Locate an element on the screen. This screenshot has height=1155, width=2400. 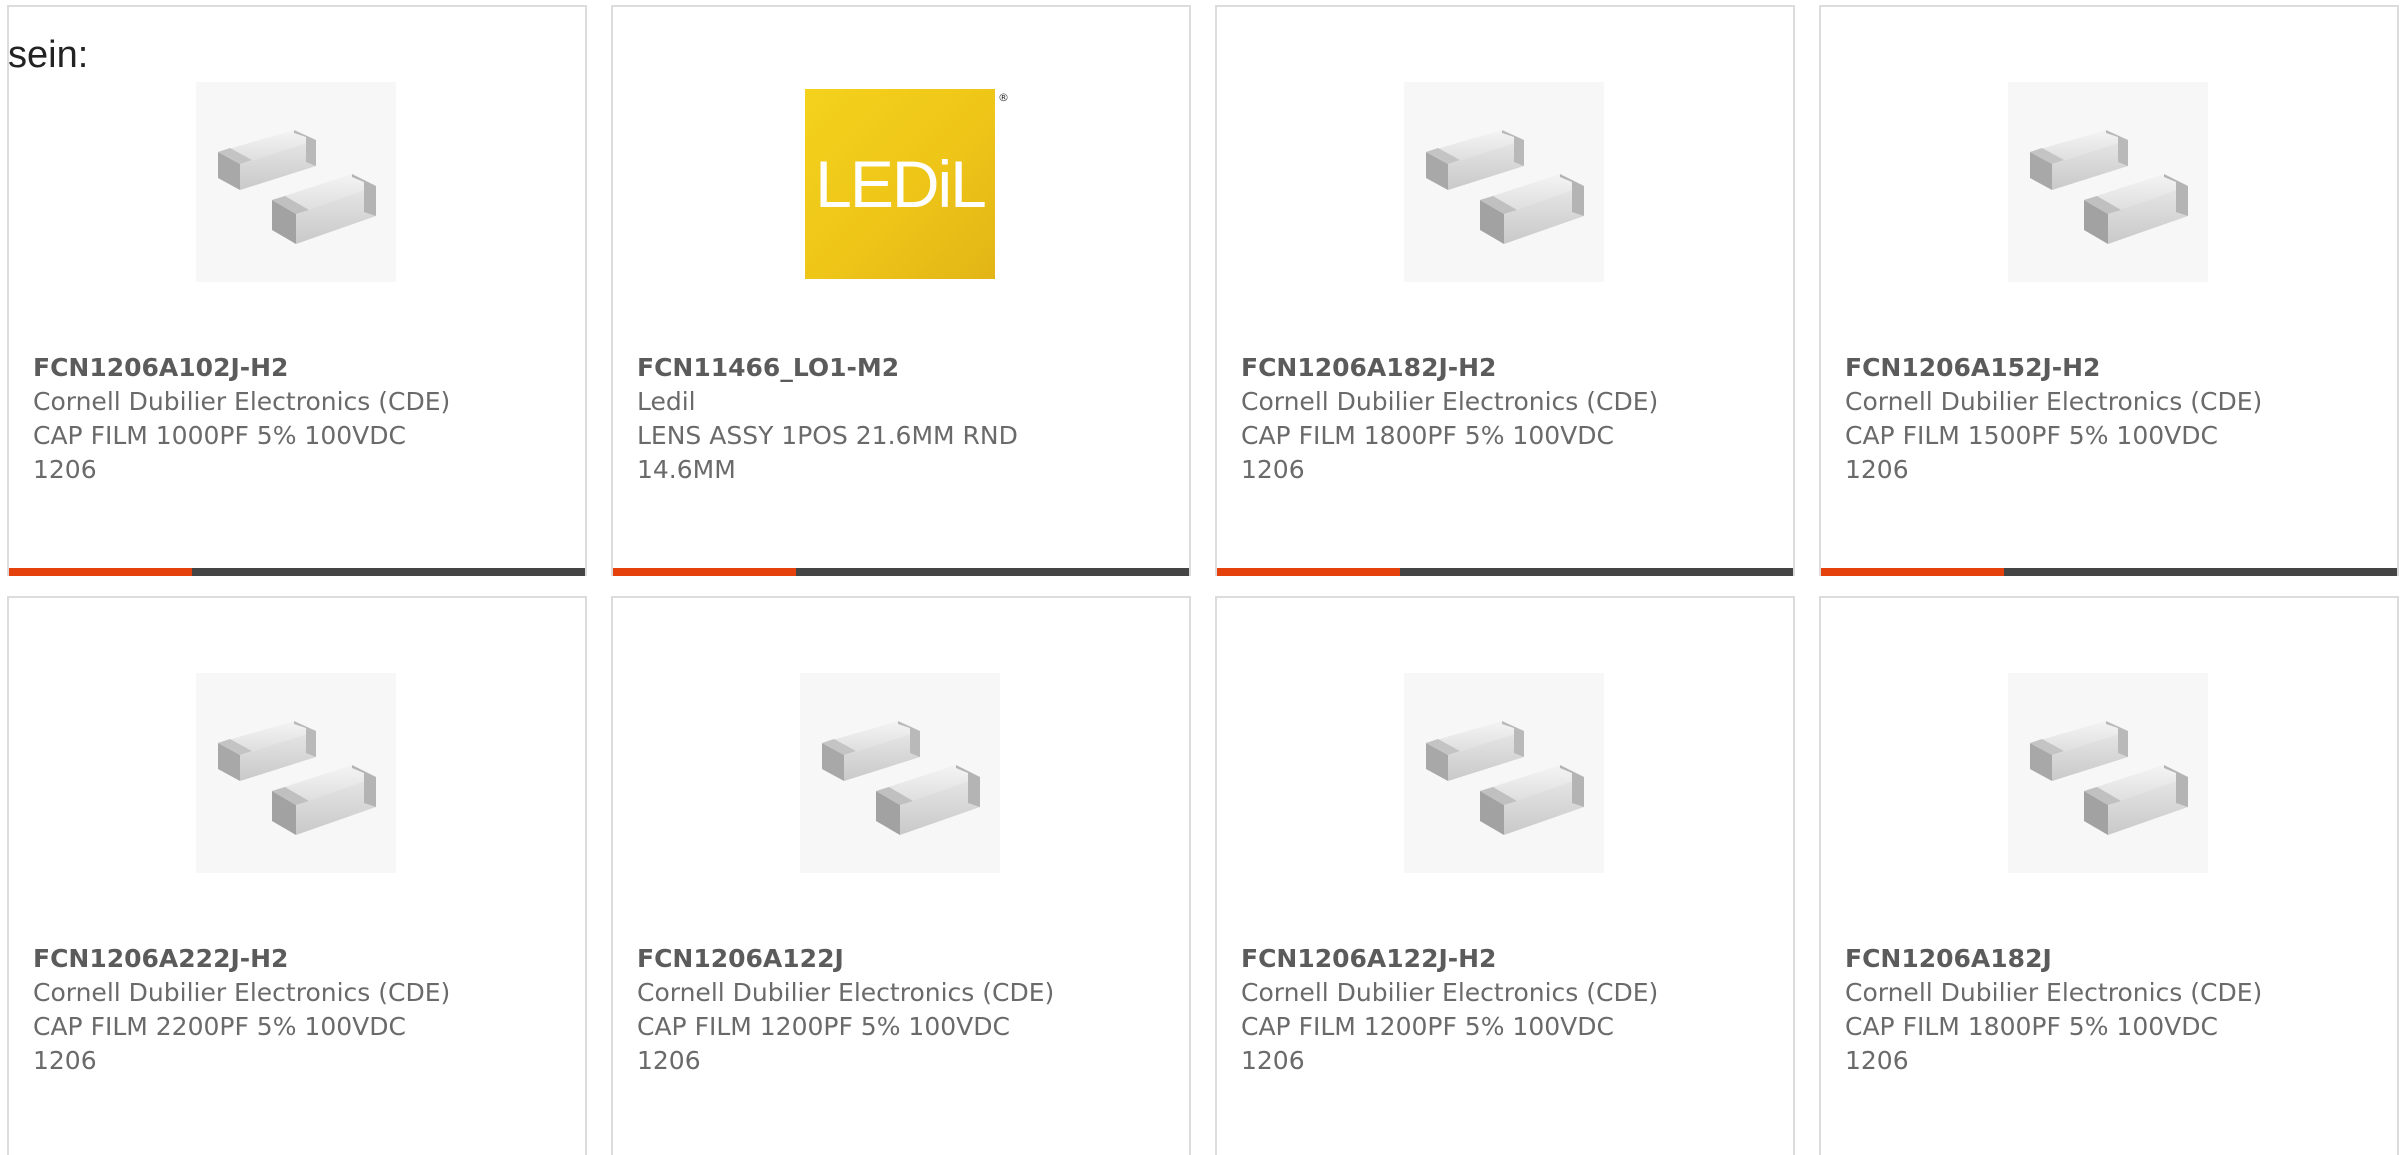
description-line-1: CAP FILM 1500PF 5% 100VDC is located at coordinates (2031, 435).